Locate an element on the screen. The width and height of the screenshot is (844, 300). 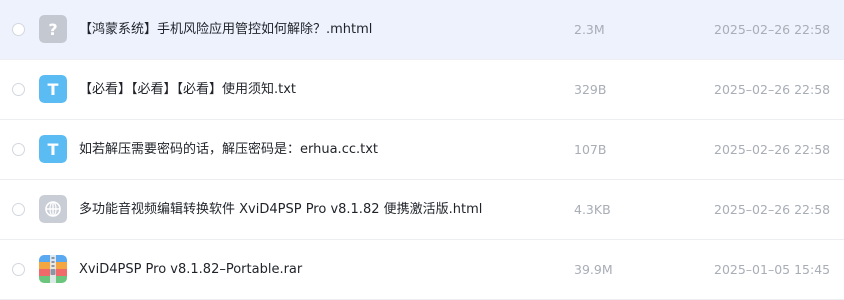
unknown-file-icon: ? is located at coordinates (53, 29).